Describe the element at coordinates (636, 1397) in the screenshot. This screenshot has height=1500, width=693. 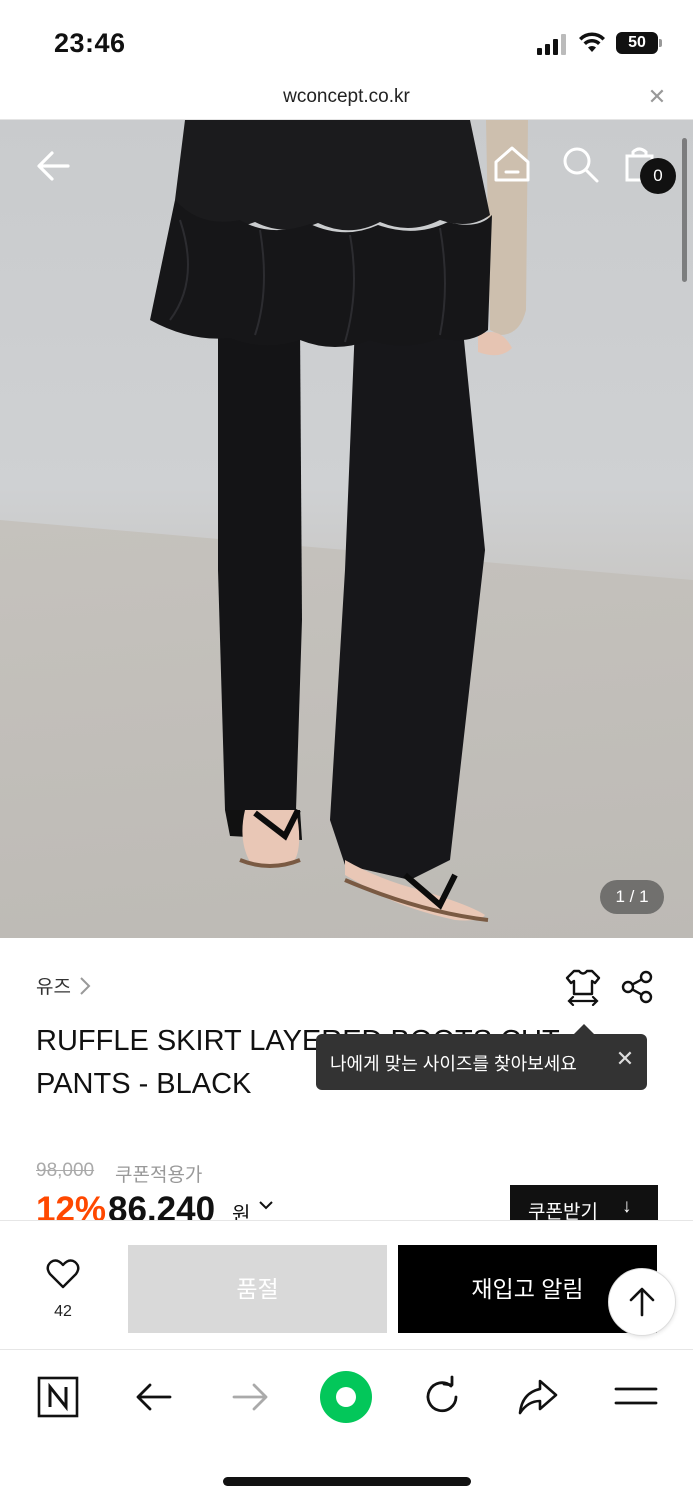
I see `menu-icon` at that location.